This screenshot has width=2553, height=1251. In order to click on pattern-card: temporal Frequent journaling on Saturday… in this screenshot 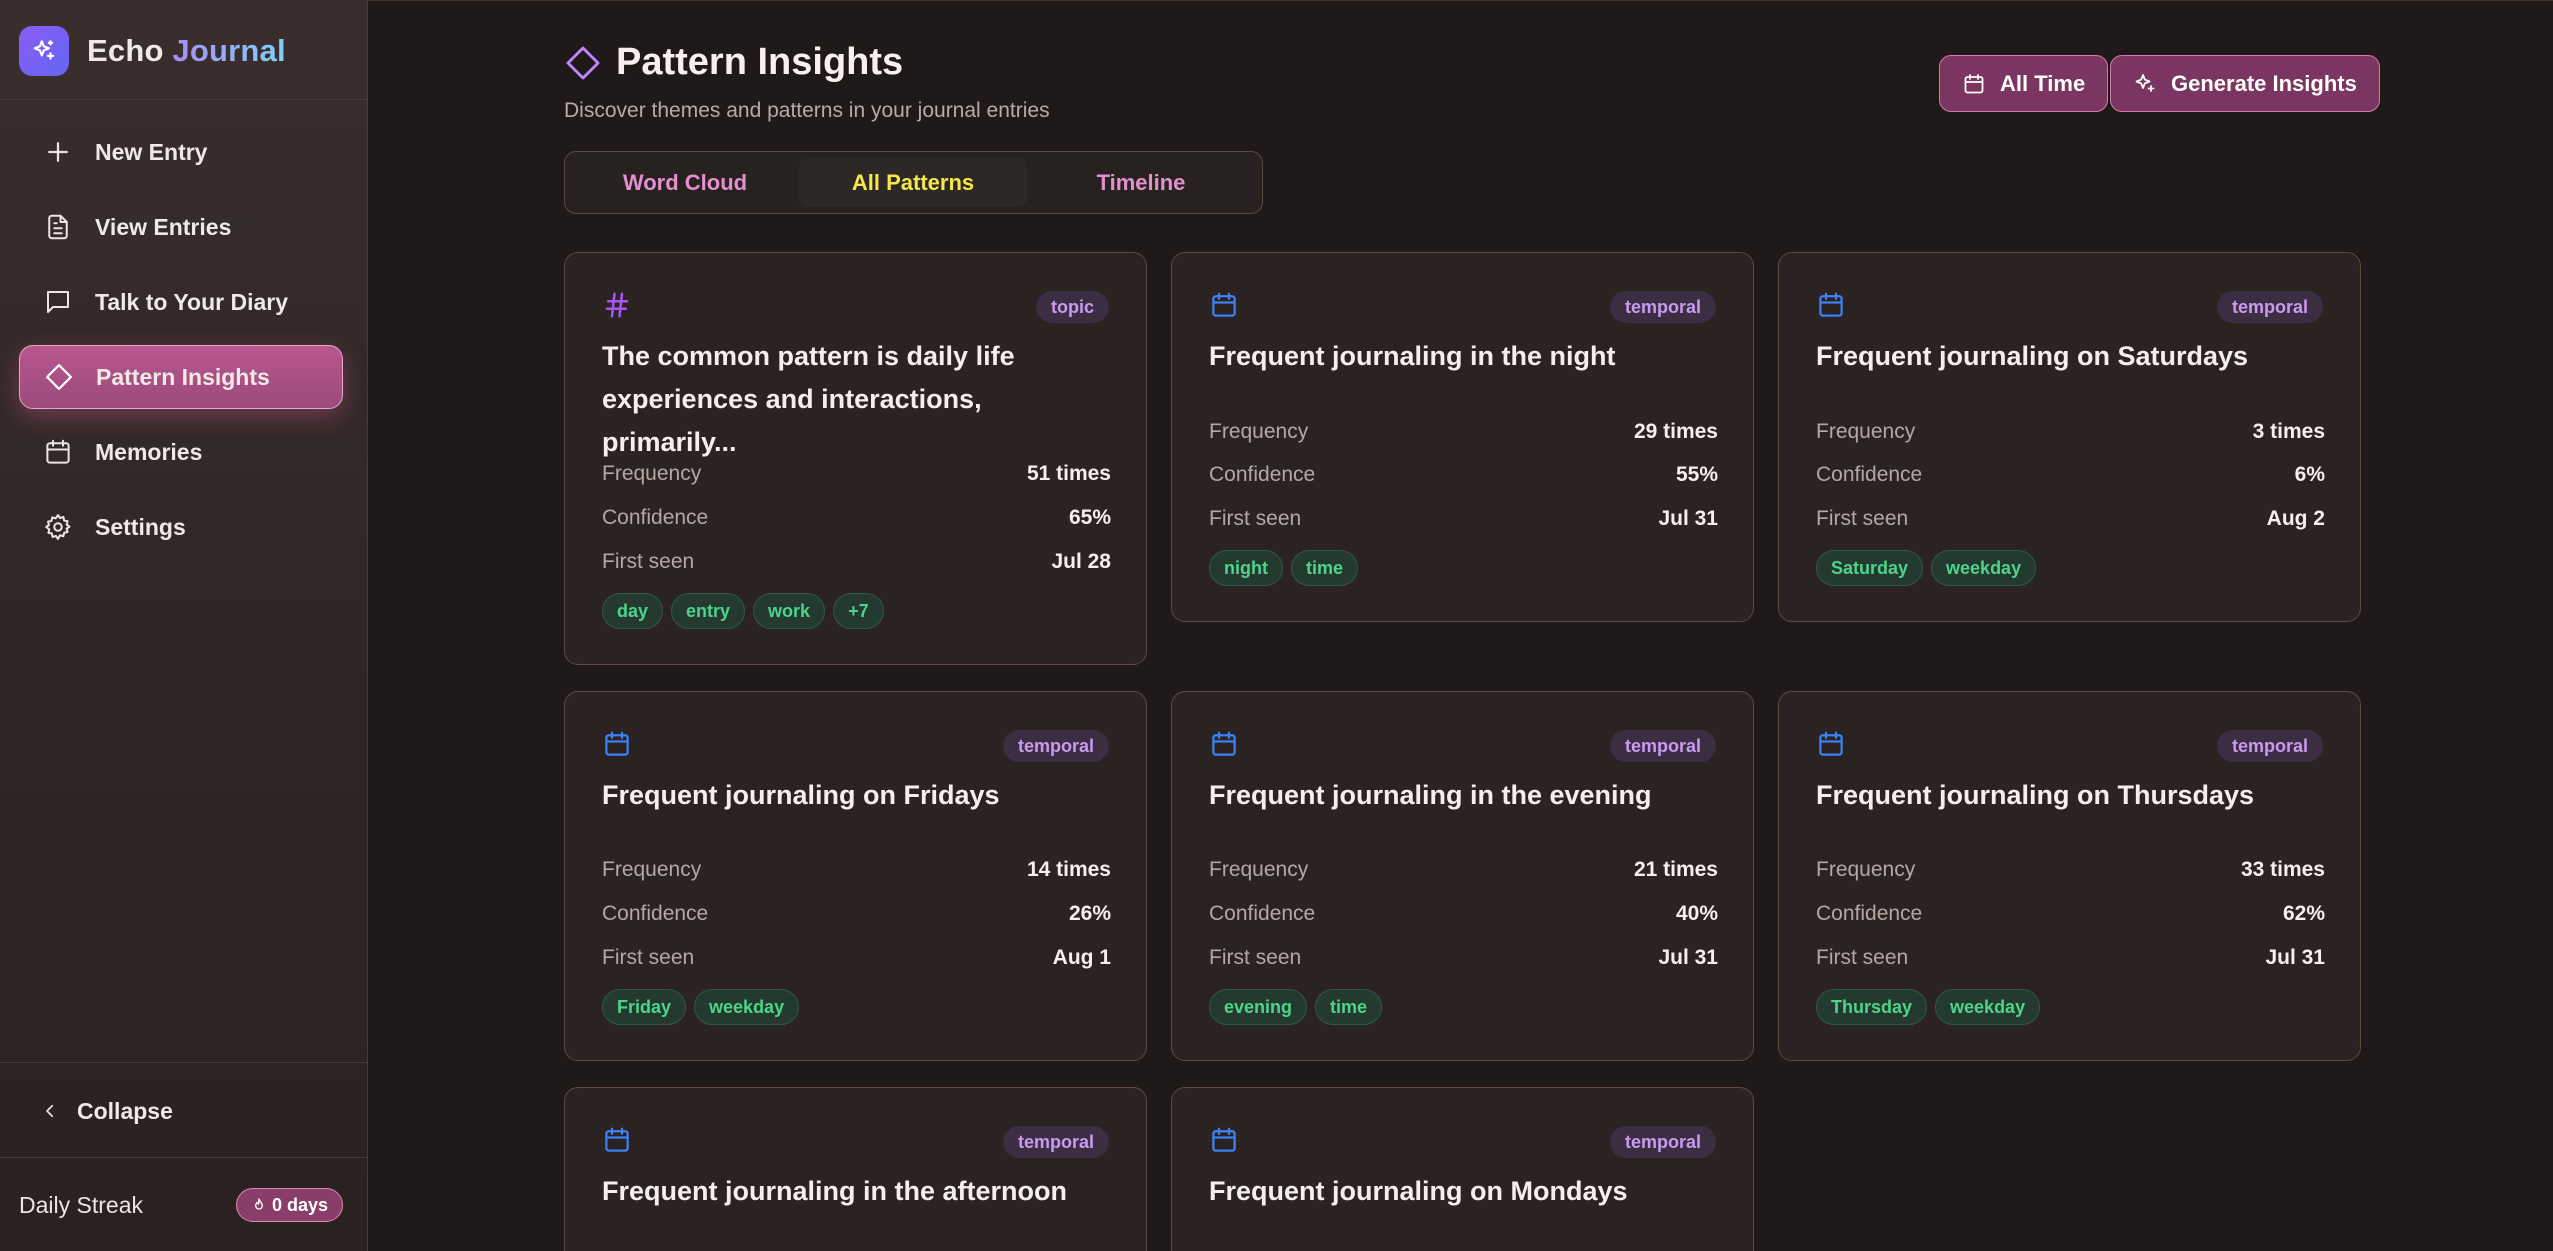, I will do `click(2069, 437)`.